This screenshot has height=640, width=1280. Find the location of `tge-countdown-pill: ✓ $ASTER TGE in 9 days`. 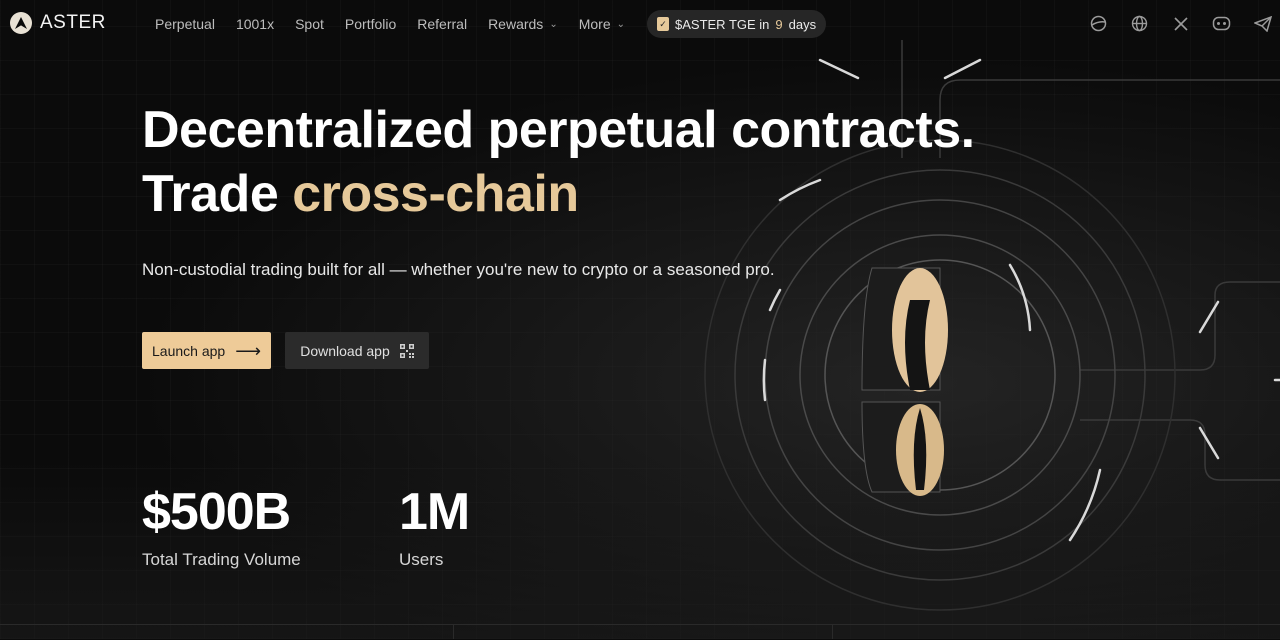

tge-countdown-pill: ✓ $ASTER TGE in 9 days is located at coordinates (737, 24).